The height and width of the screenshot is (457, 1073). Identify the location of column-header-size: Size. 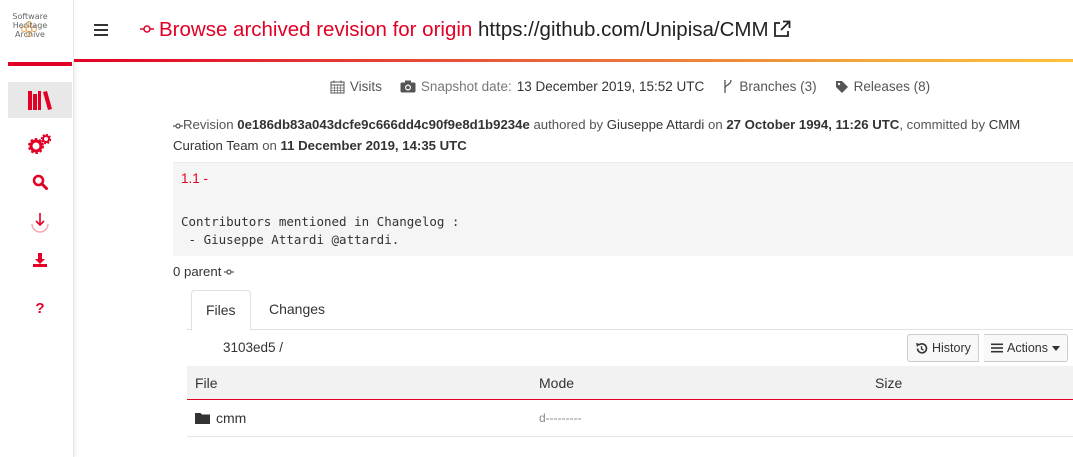
(888, 383).